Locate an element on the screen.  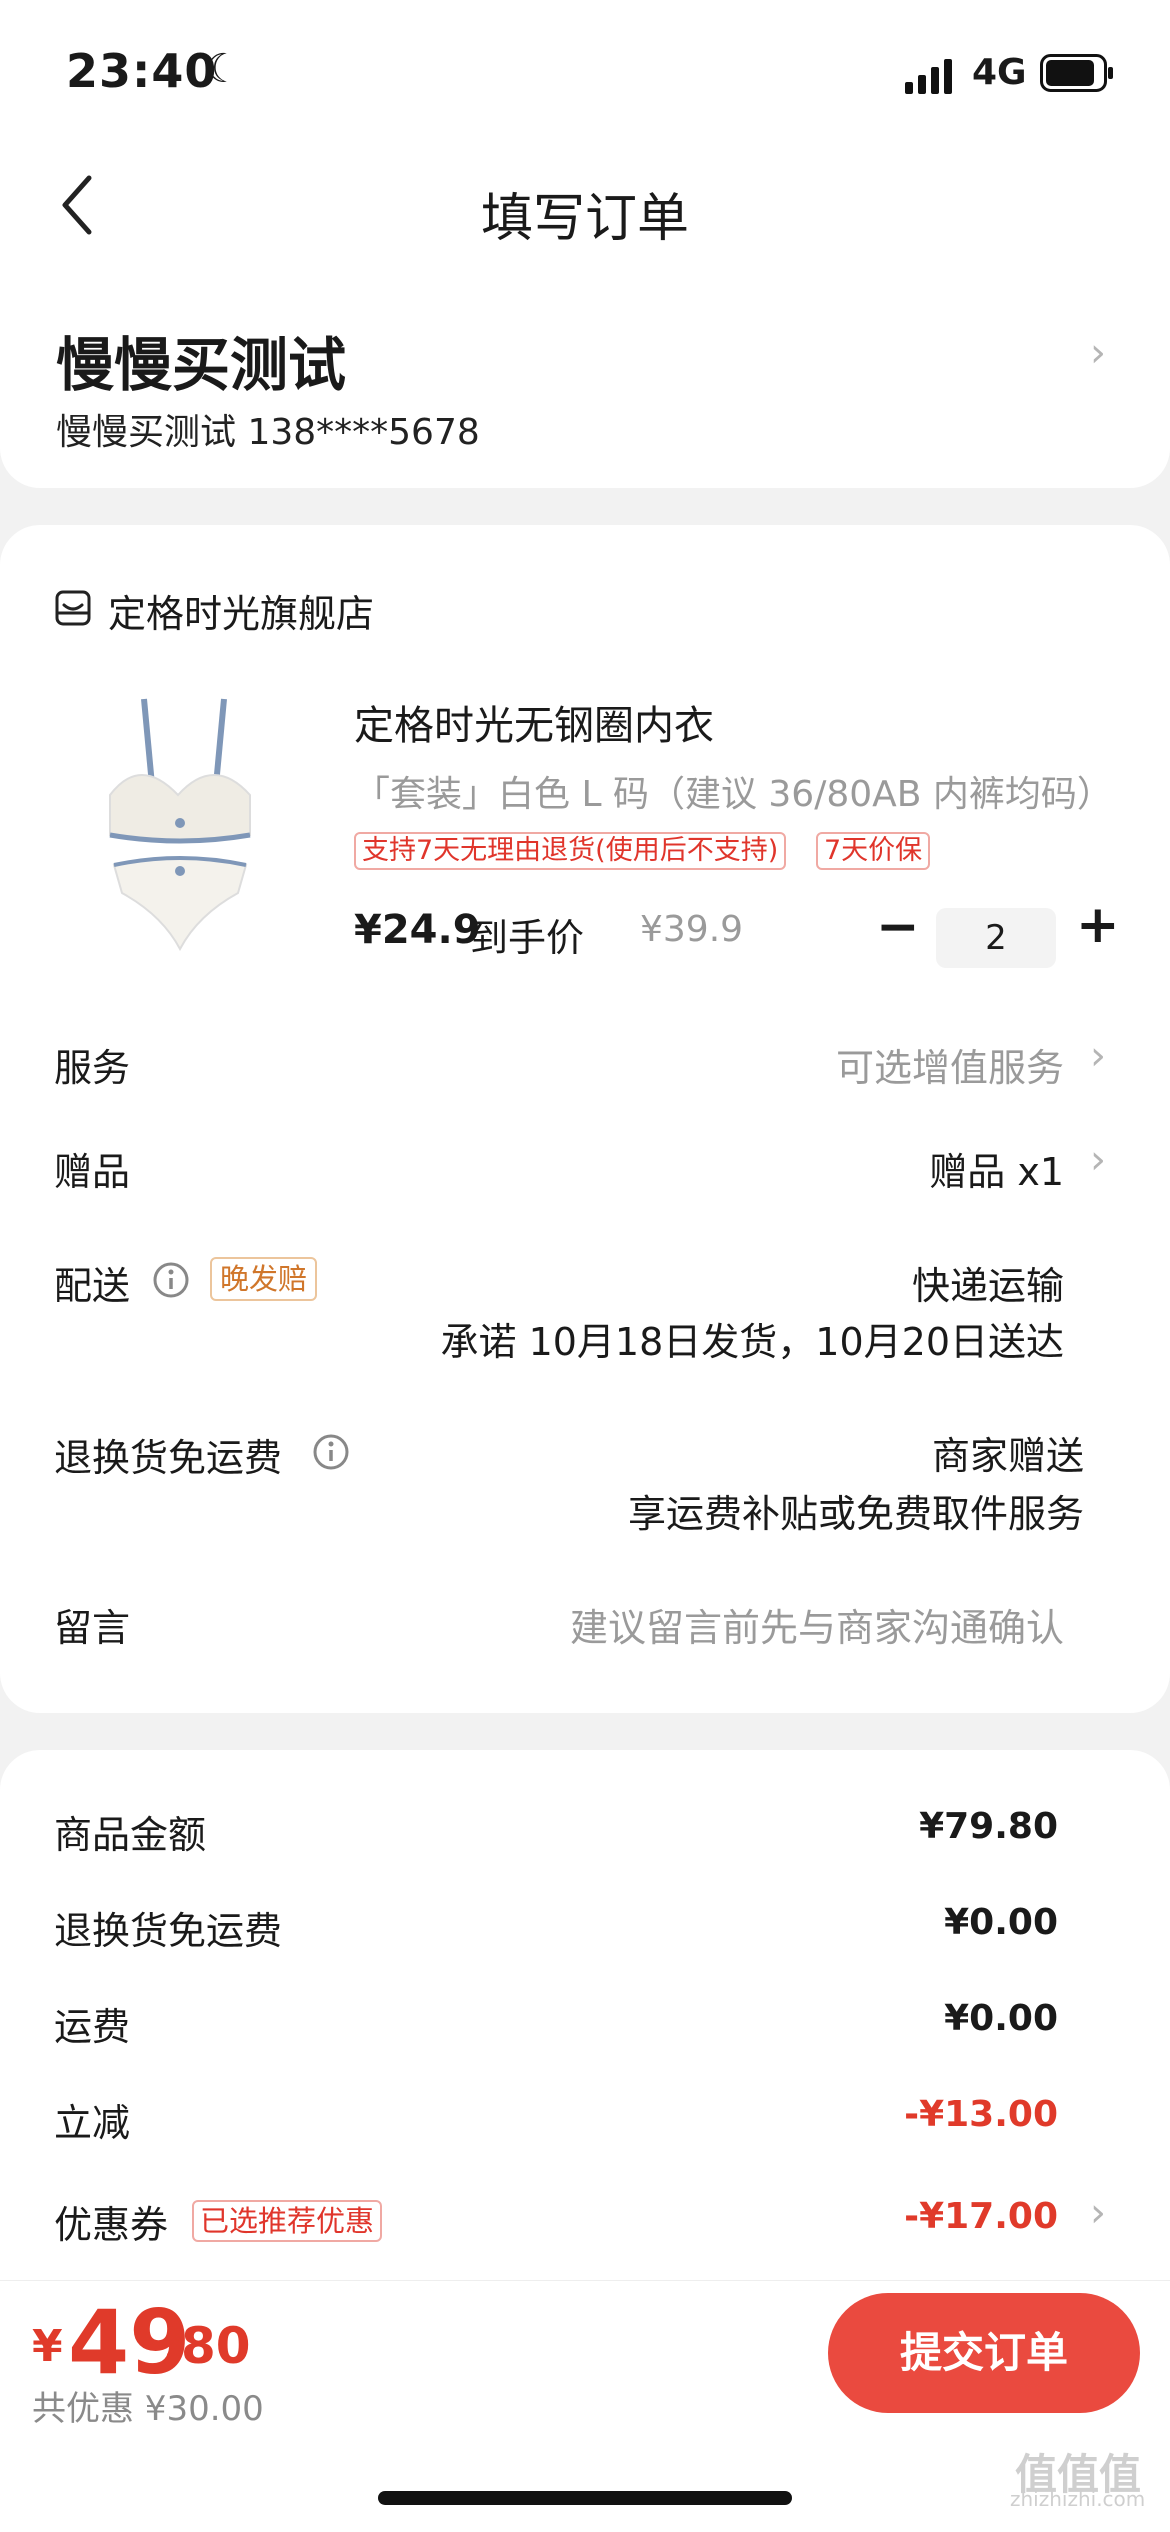
late-compensation-tag: 晚发赔 is located at coordinates (264, 1279).